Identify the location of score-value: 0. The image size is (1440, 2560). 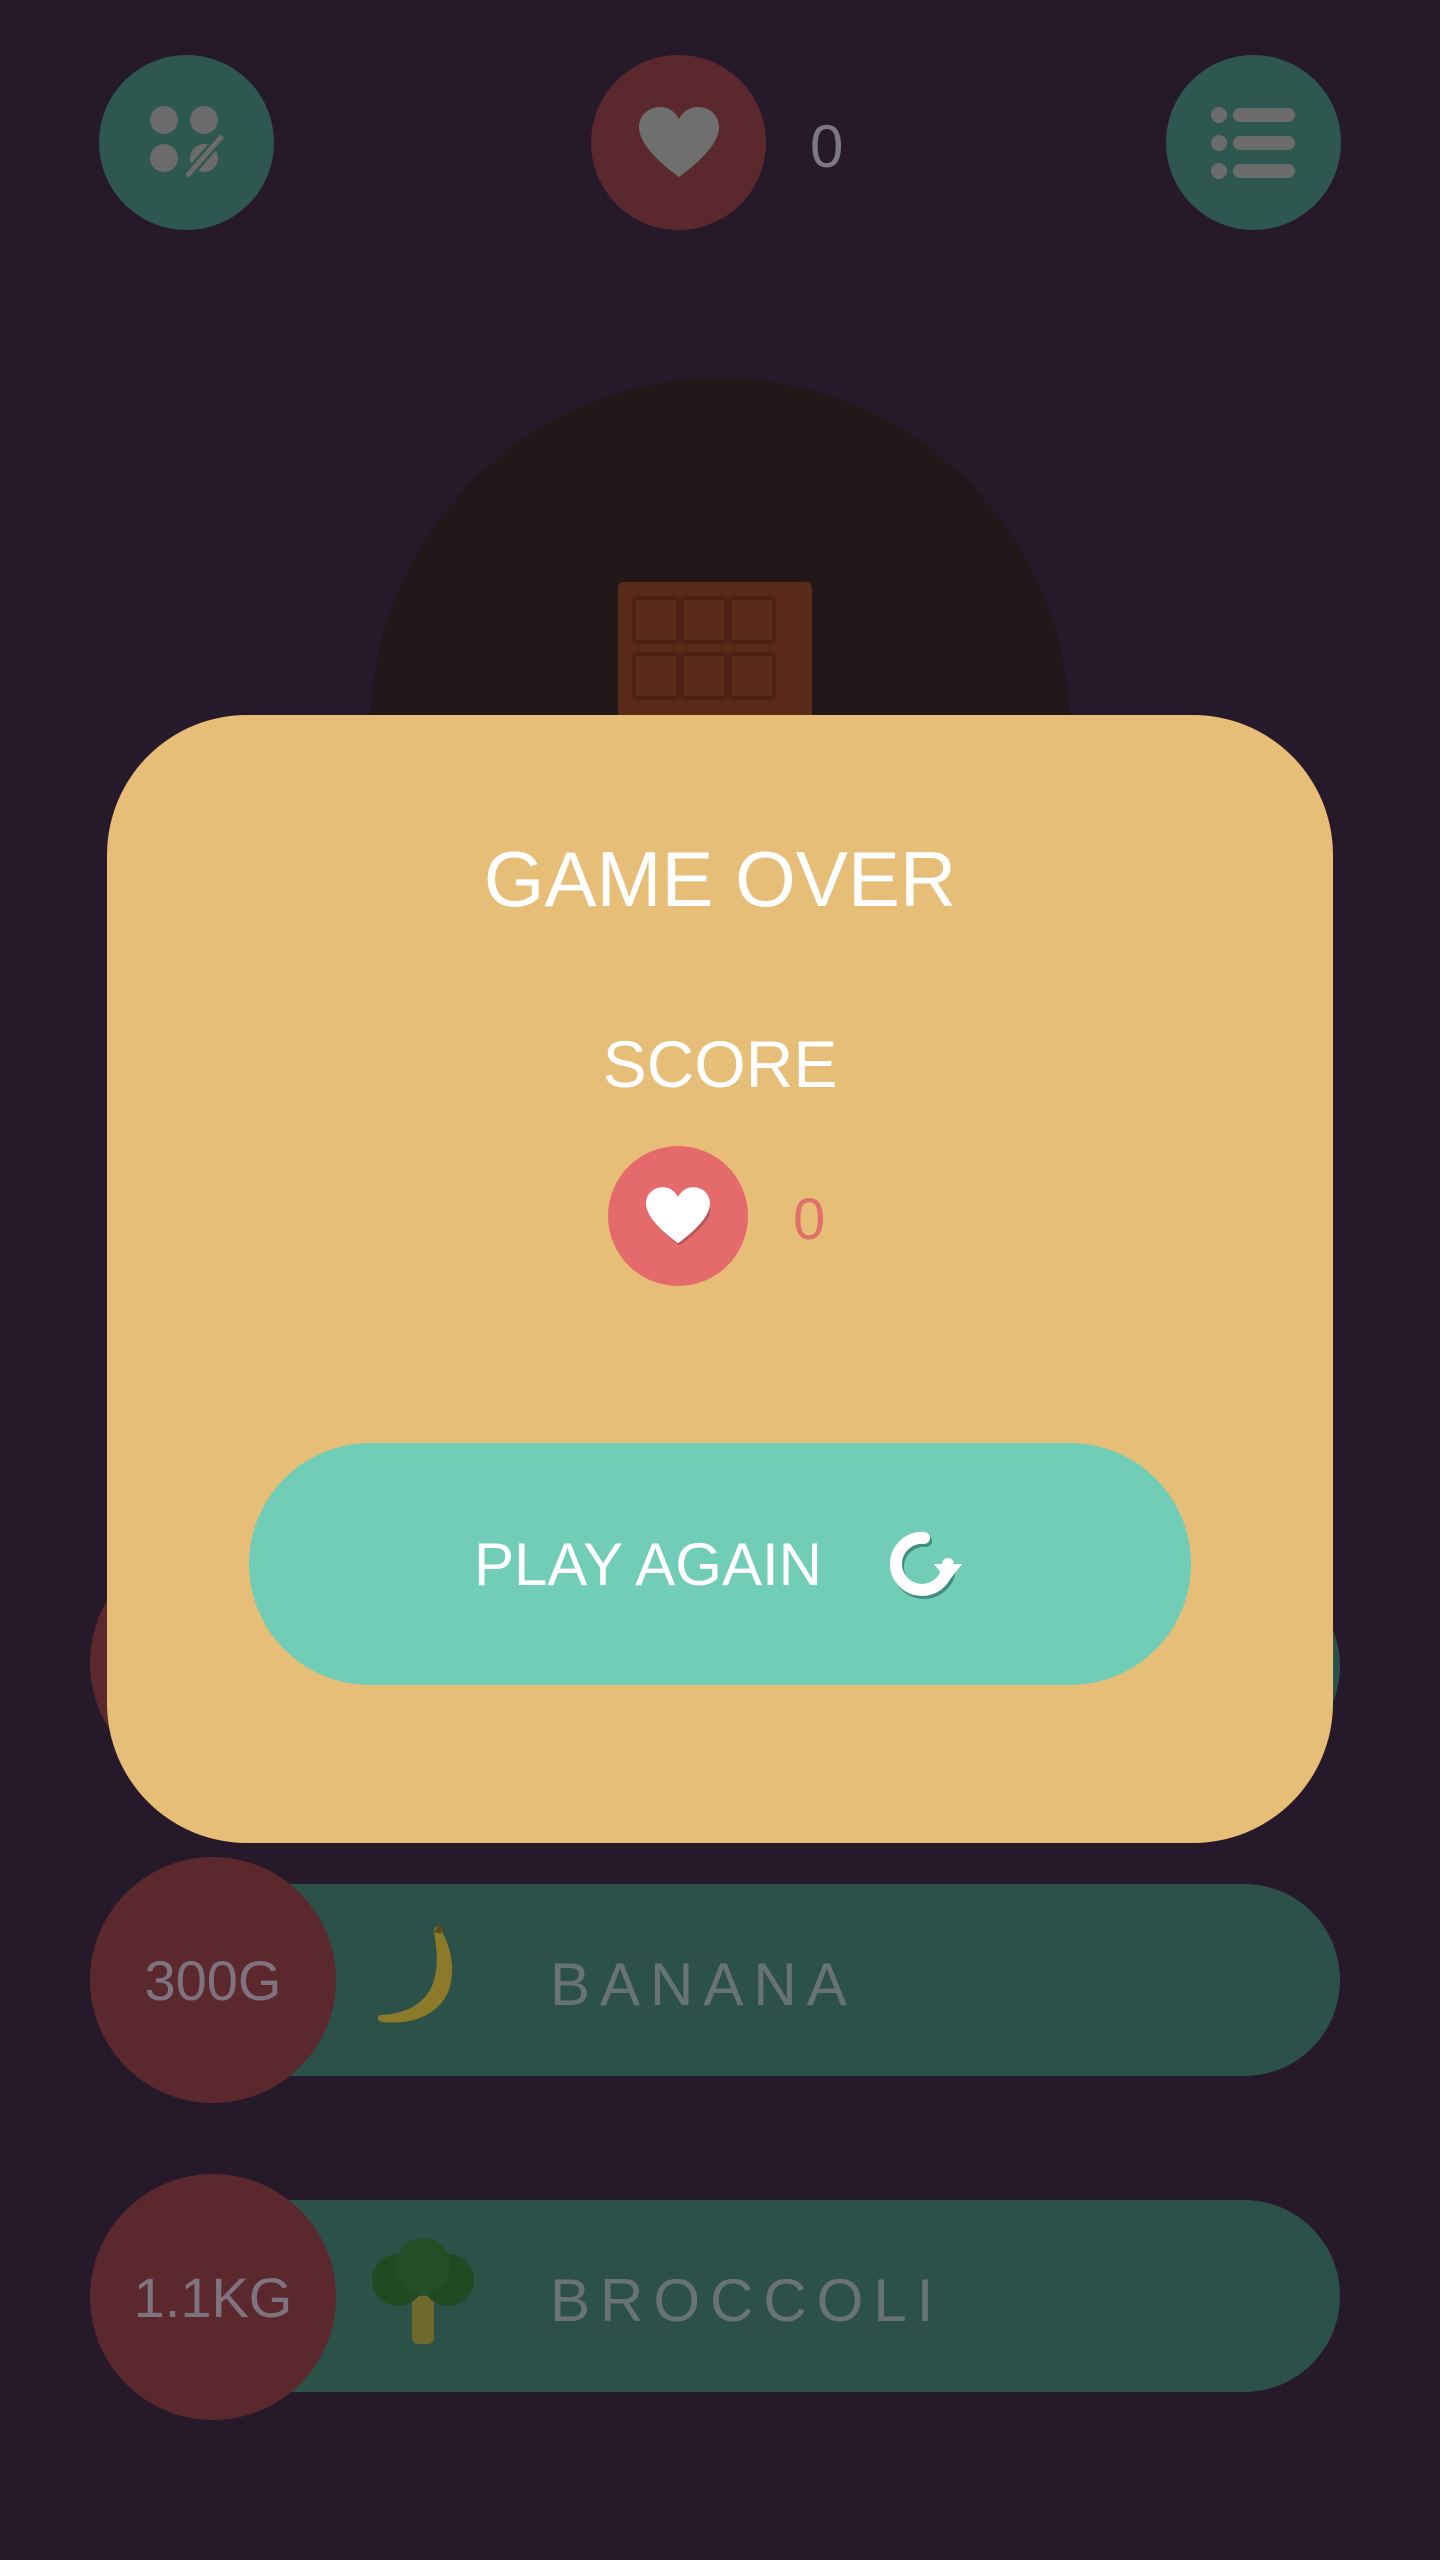
(809, 1219).